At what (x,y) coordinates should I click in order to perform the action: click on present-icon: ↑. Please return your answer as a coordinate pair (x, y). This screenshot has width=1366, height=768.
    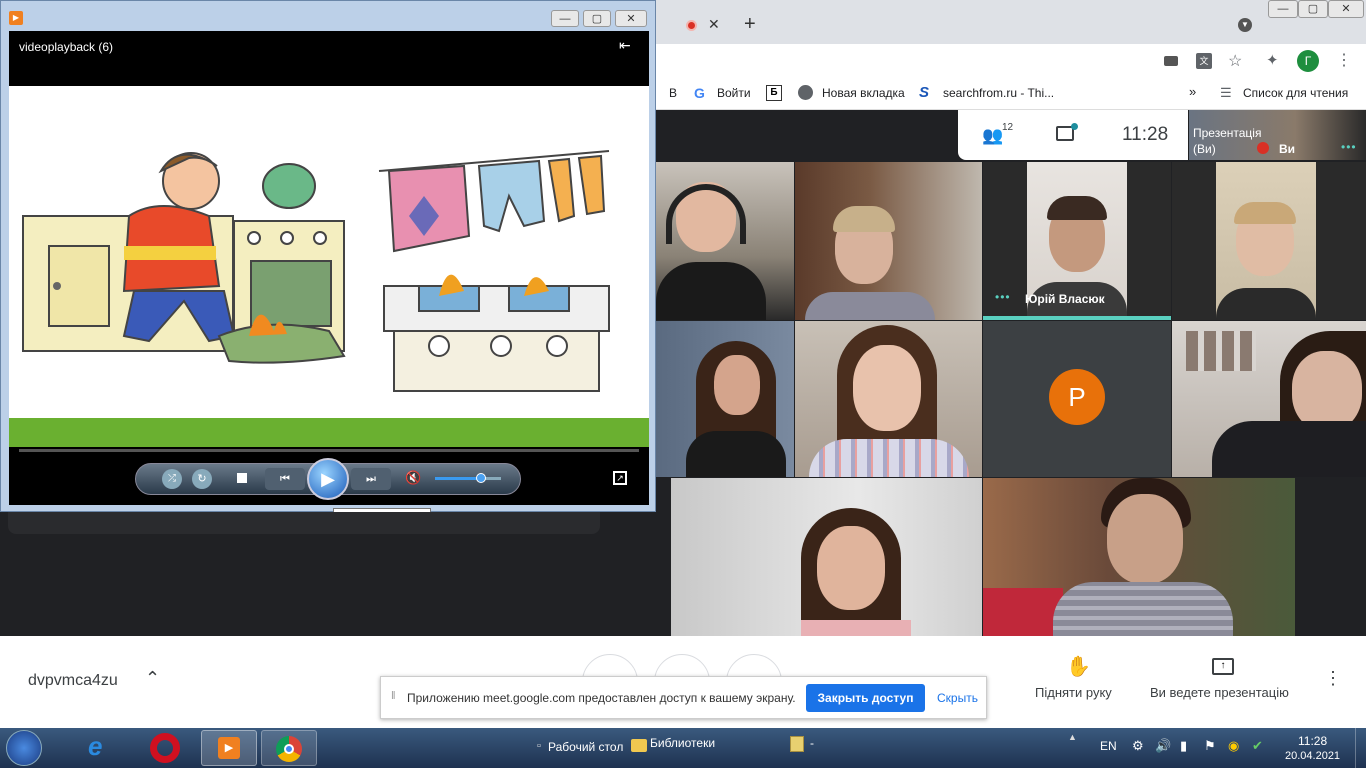
    Looking at the image, I should click on (1223, 666).